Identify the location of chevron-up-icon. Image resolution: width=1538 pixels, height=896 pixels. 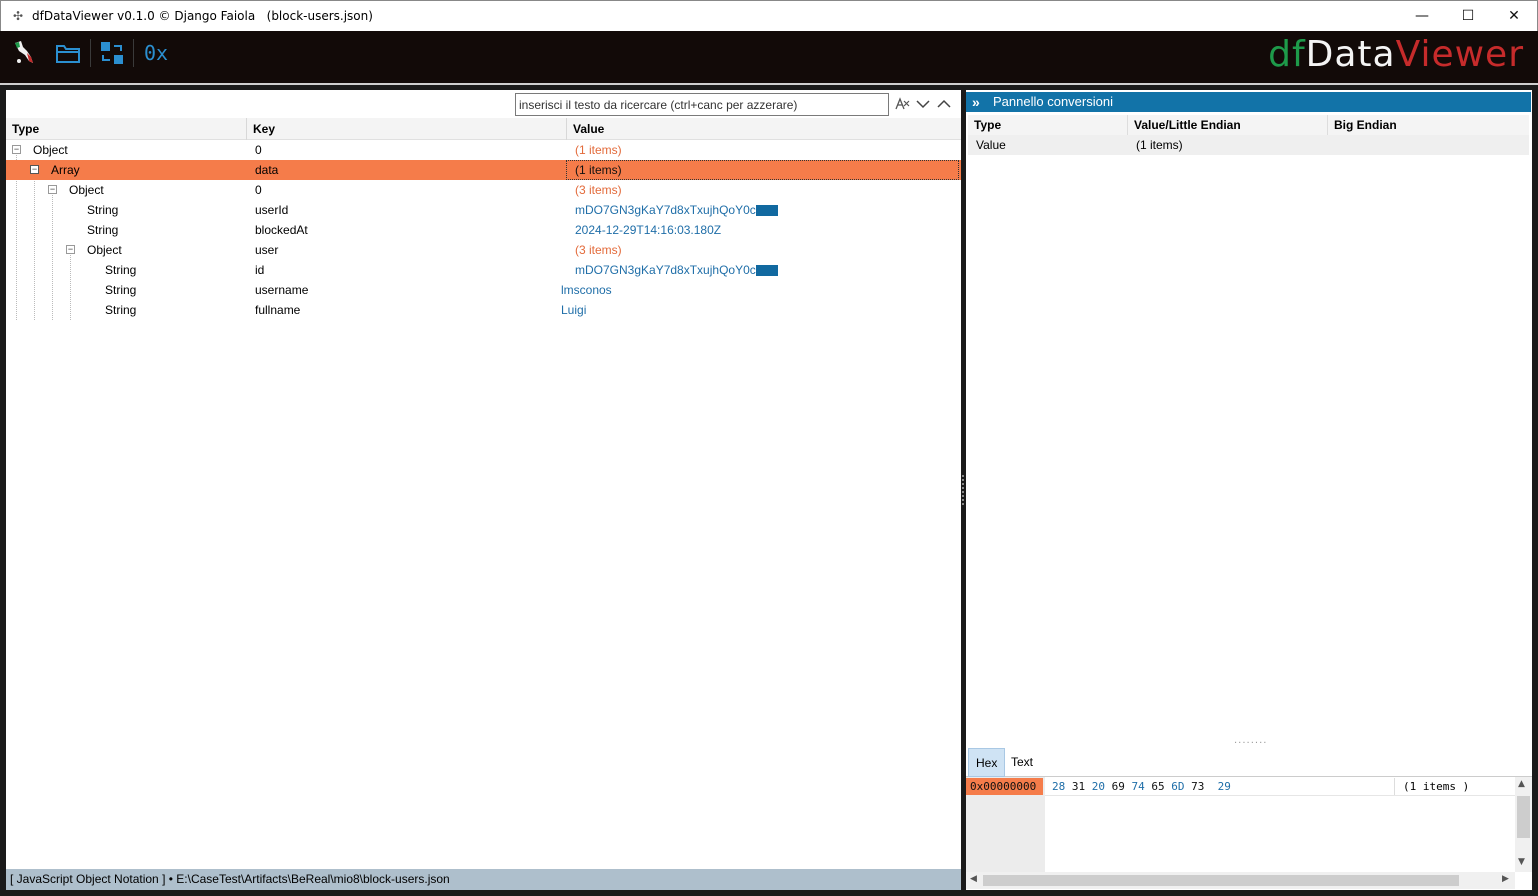
(944, 104).